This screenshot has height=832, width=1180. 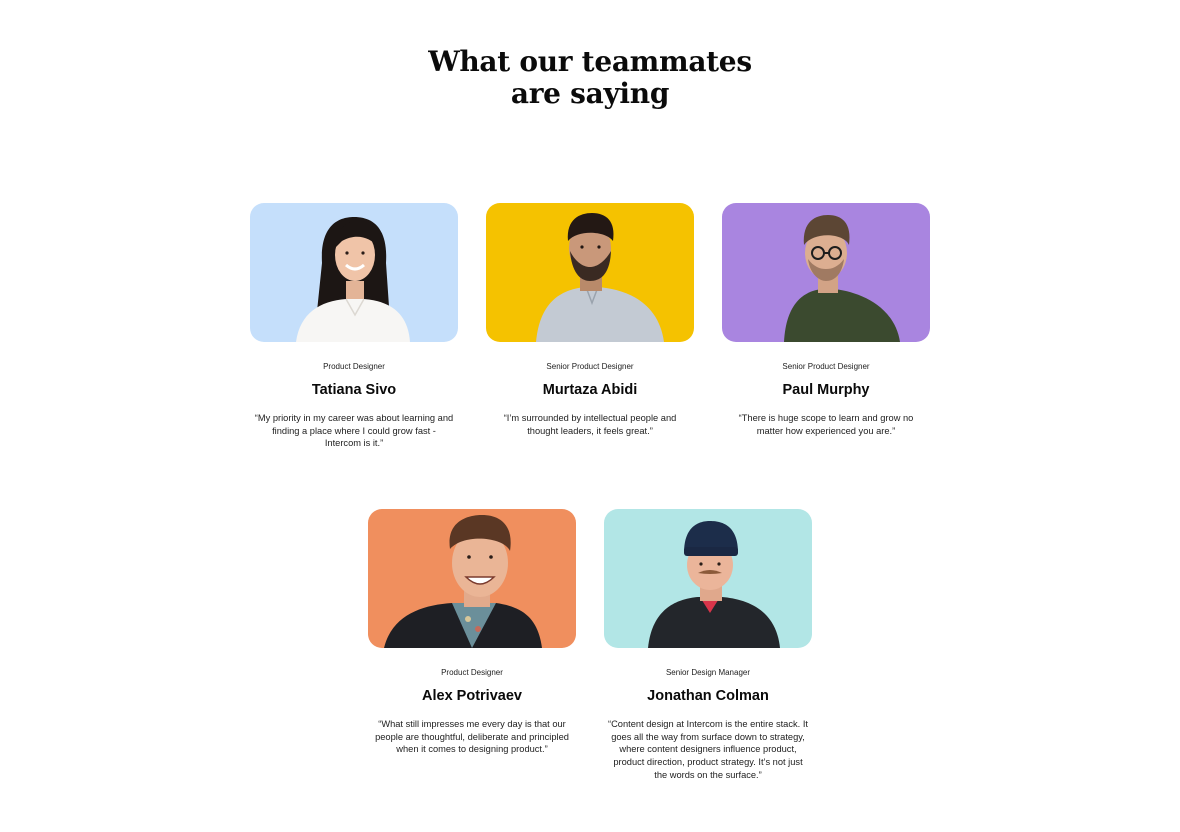 What do you see at coordinates (826, 390) in the screenshot?
I see `teammate-name: Paul Murphy` at bounding box center [826, 390].